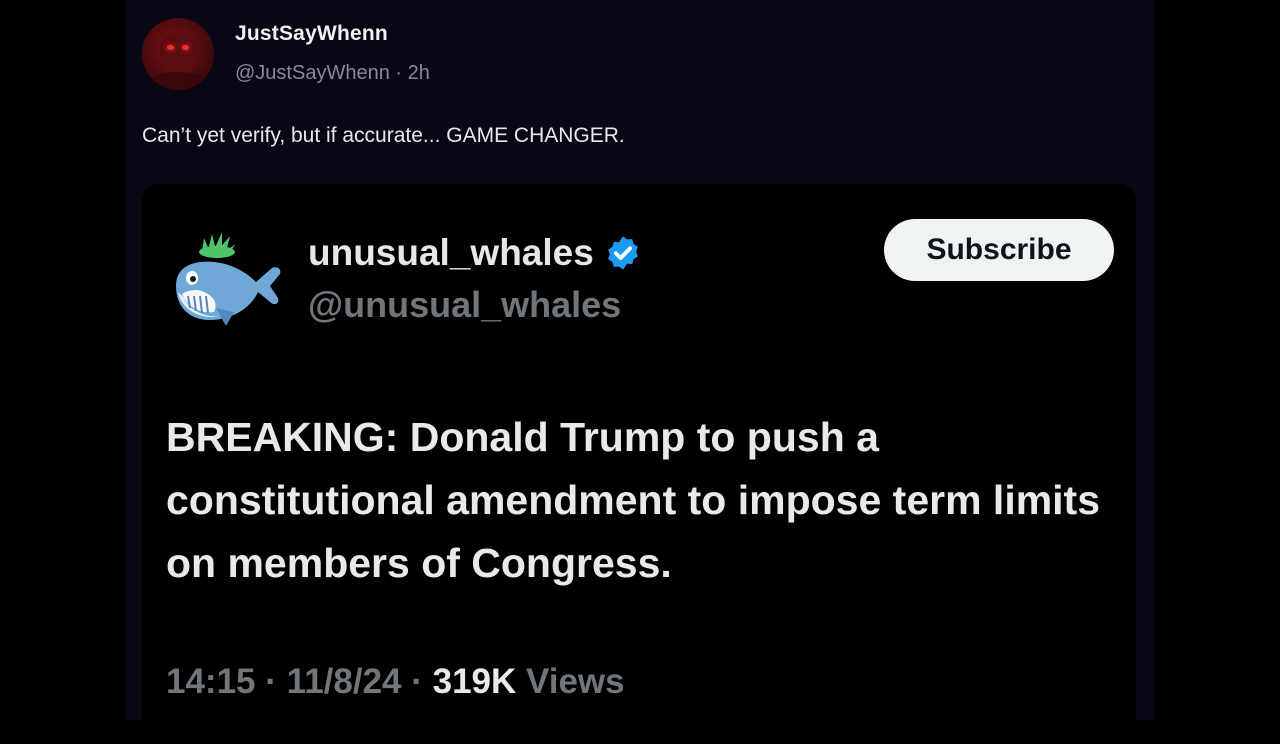 This screenshot has width=1280, height=744. What do you see at coordinates (312, 73) in the screenshot?
I see `author-handle: @JustSayWhenn` at bounding box center [312, 73].